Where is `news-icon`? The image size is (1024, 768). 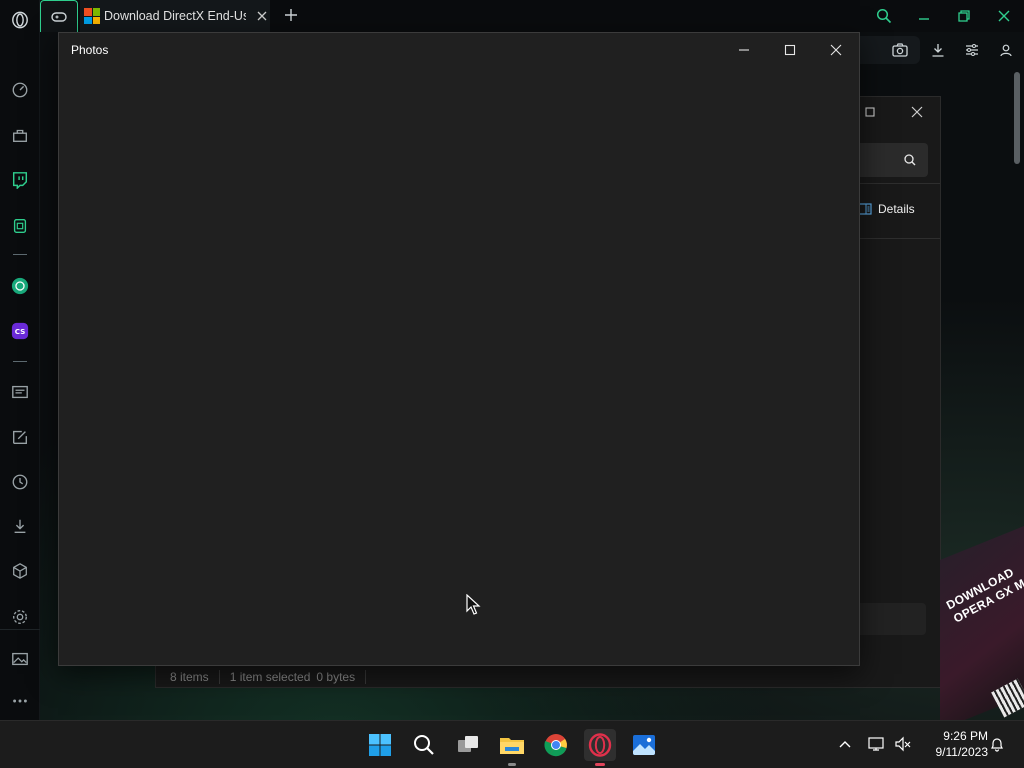
news-icon is located at coordinates (20, 392).